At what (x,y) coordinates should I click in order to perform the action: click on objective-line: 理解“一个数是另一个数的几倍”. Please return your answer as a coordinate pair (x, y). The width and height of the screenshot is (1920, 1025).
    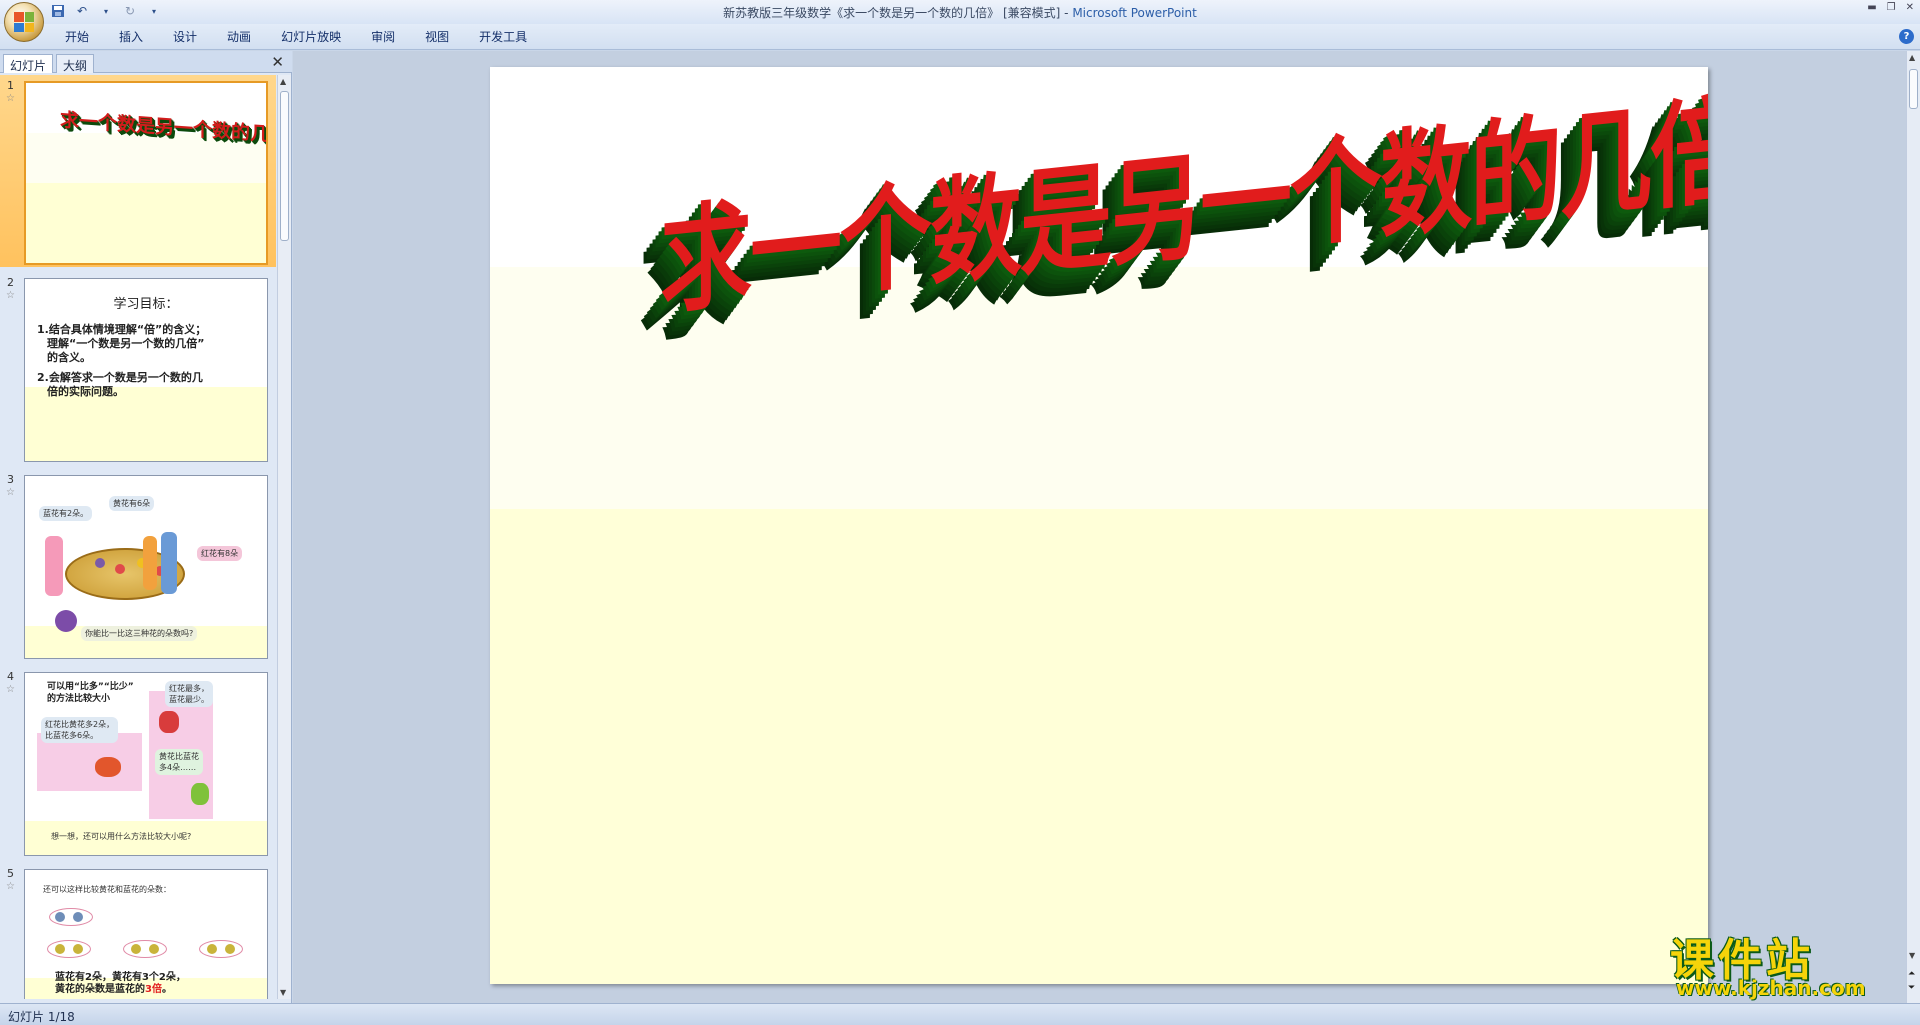
    Looking at the image, I should click on (126, 343).